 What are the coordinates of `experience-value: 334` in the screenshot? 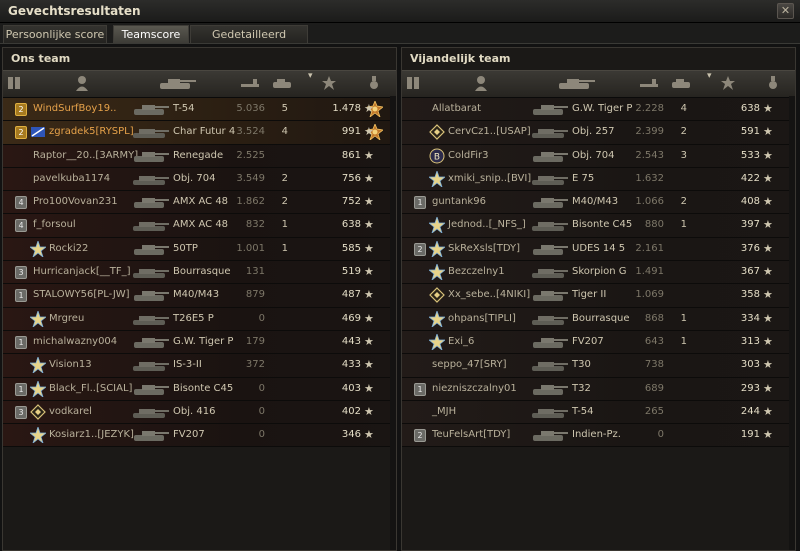 It's located at (750, 318).